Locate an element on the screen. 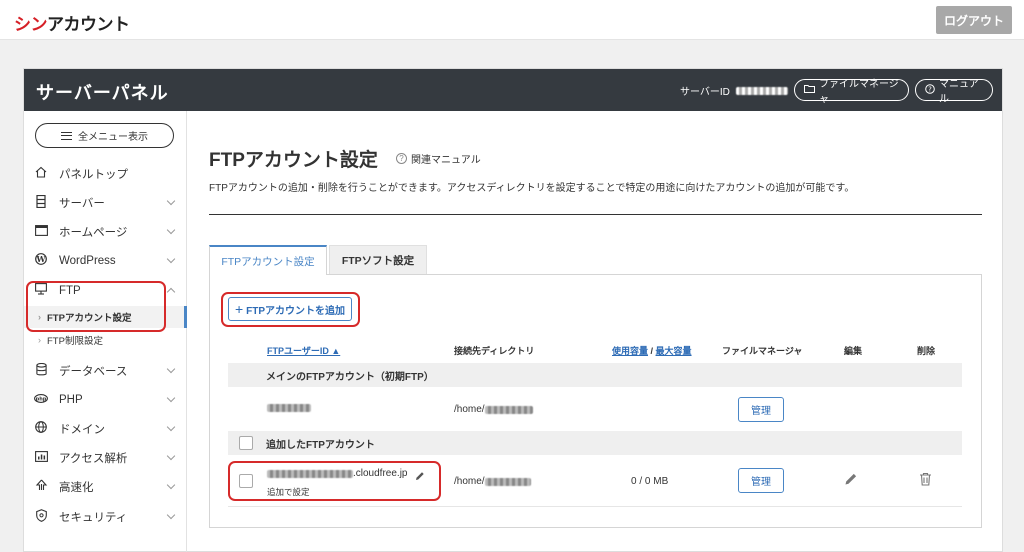 The image size is (1024, 552). sidebar-subitem-ftp-restriction: › FTP制限設定 is located at coordinates (105, 340).